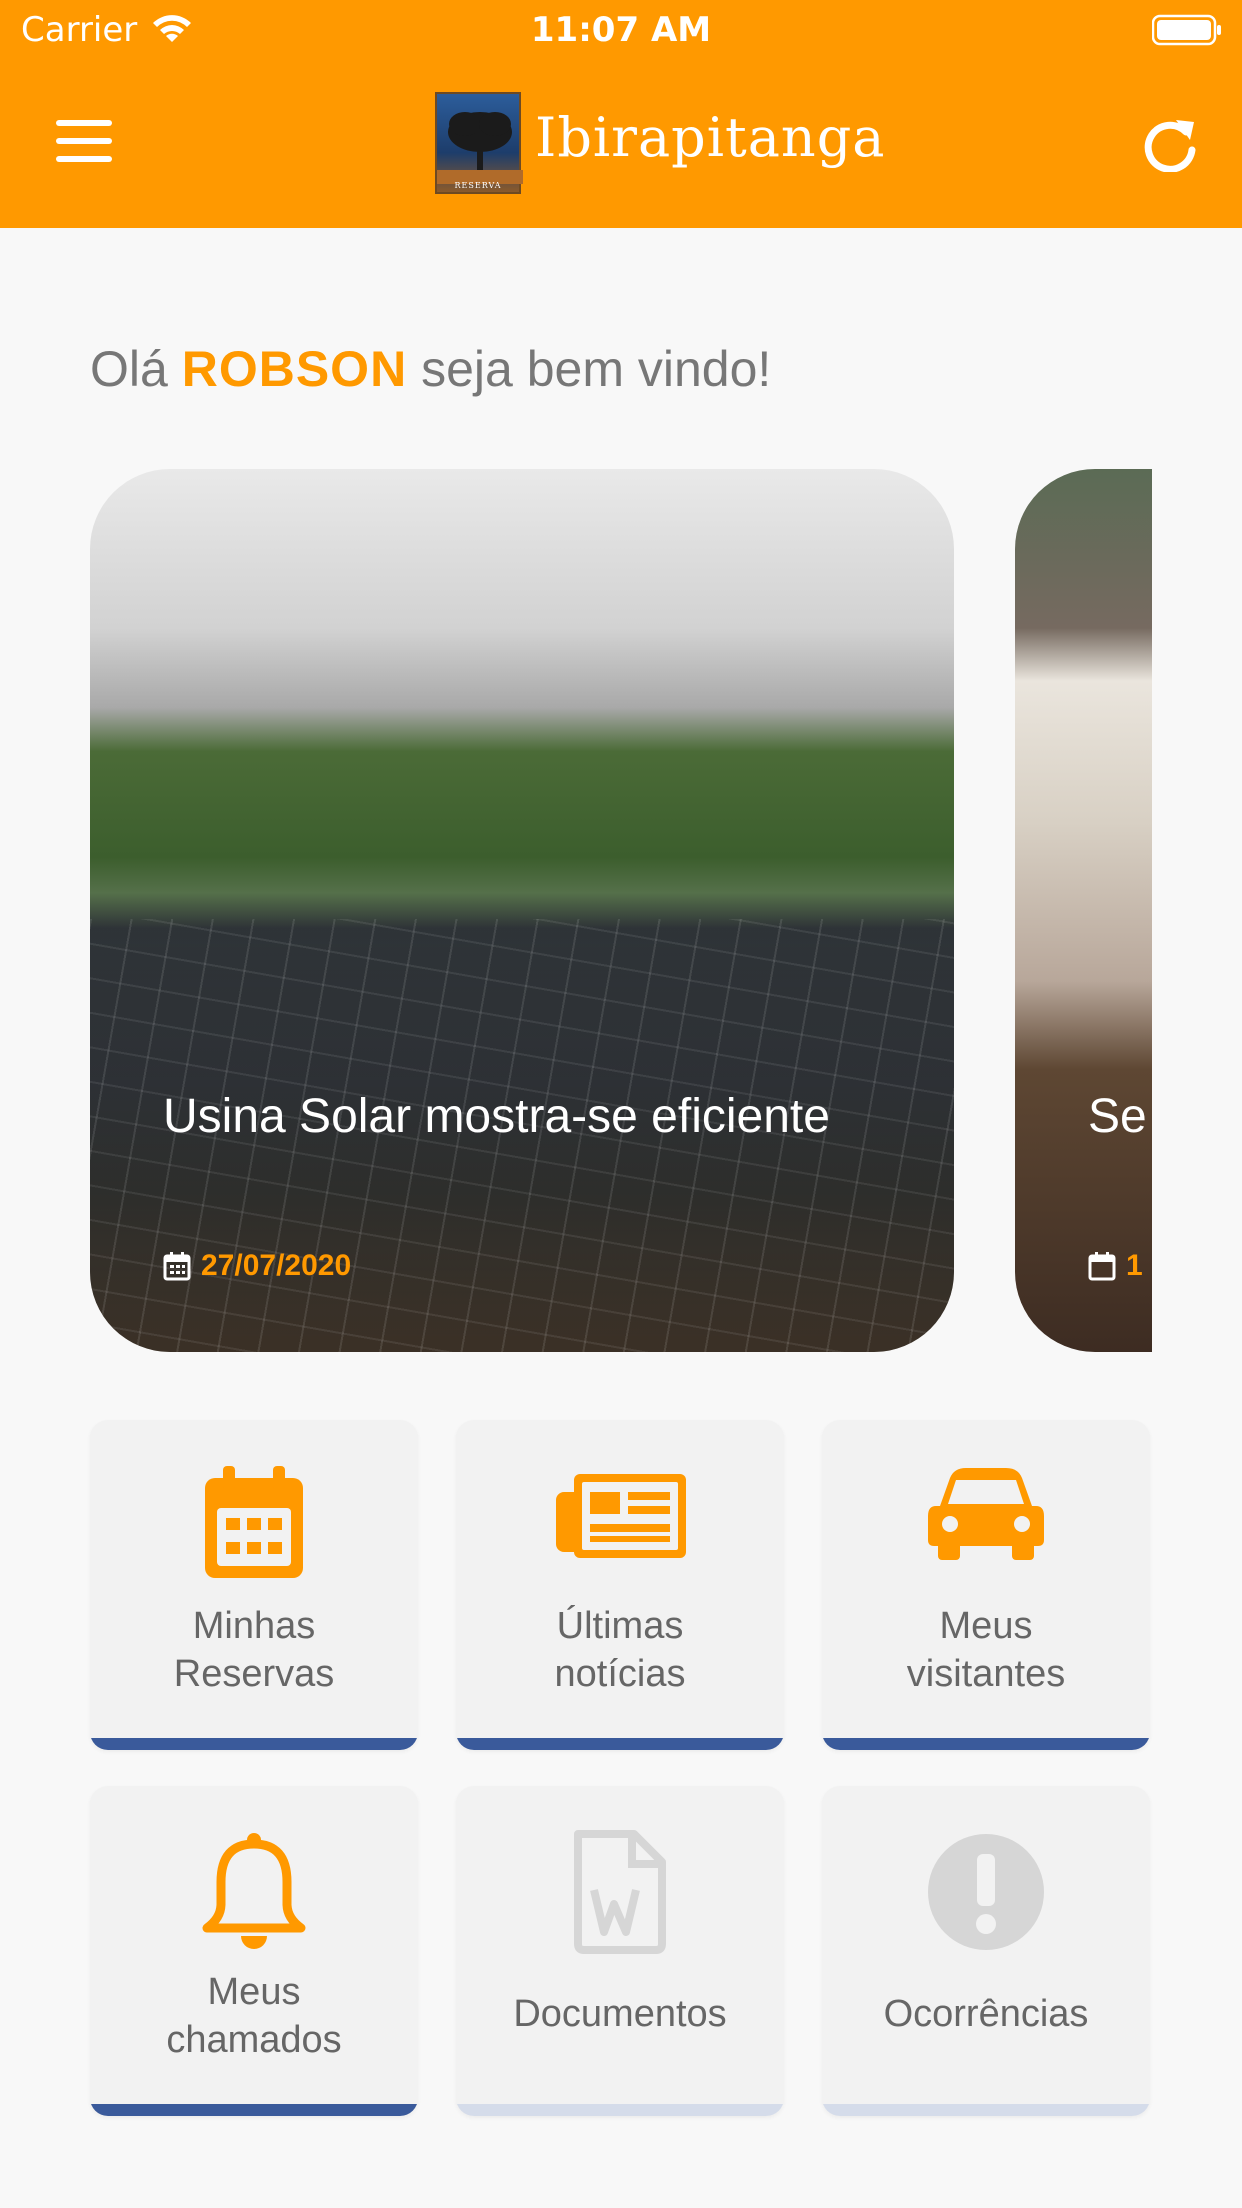  I want to click on tile-ultimas-noticias: Últimas notícias, so click(620, 1585).